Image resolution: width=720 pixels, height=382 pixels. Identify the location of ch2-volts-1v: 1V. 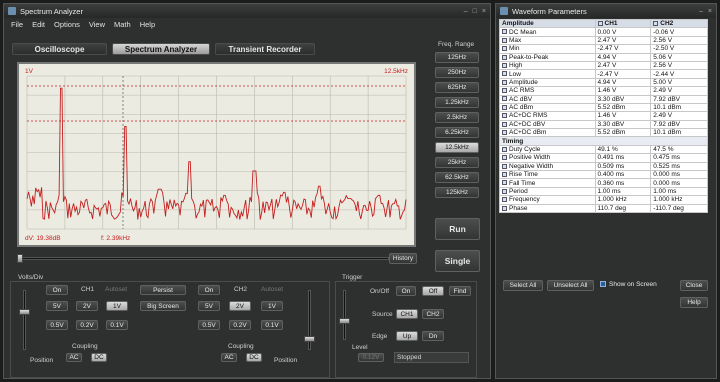
(272, 306).